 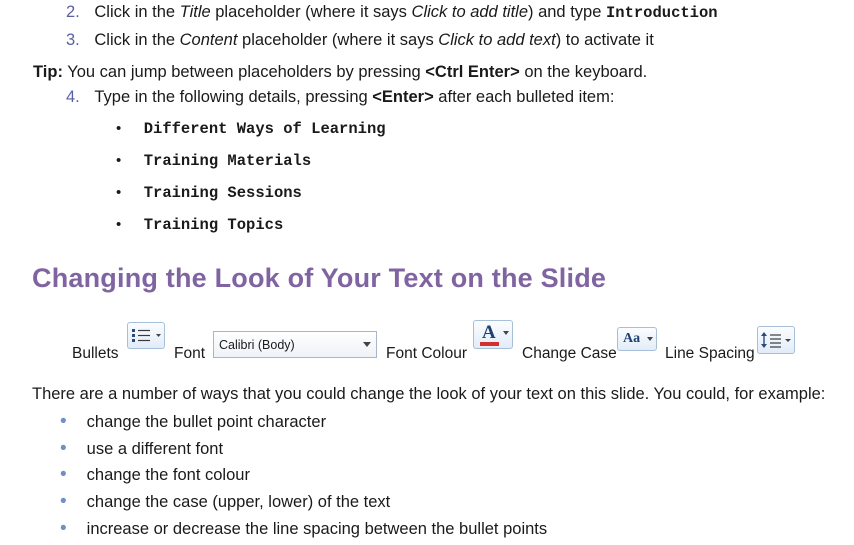 I want to click on font-colour-button: A, so click(x=493, y=334).